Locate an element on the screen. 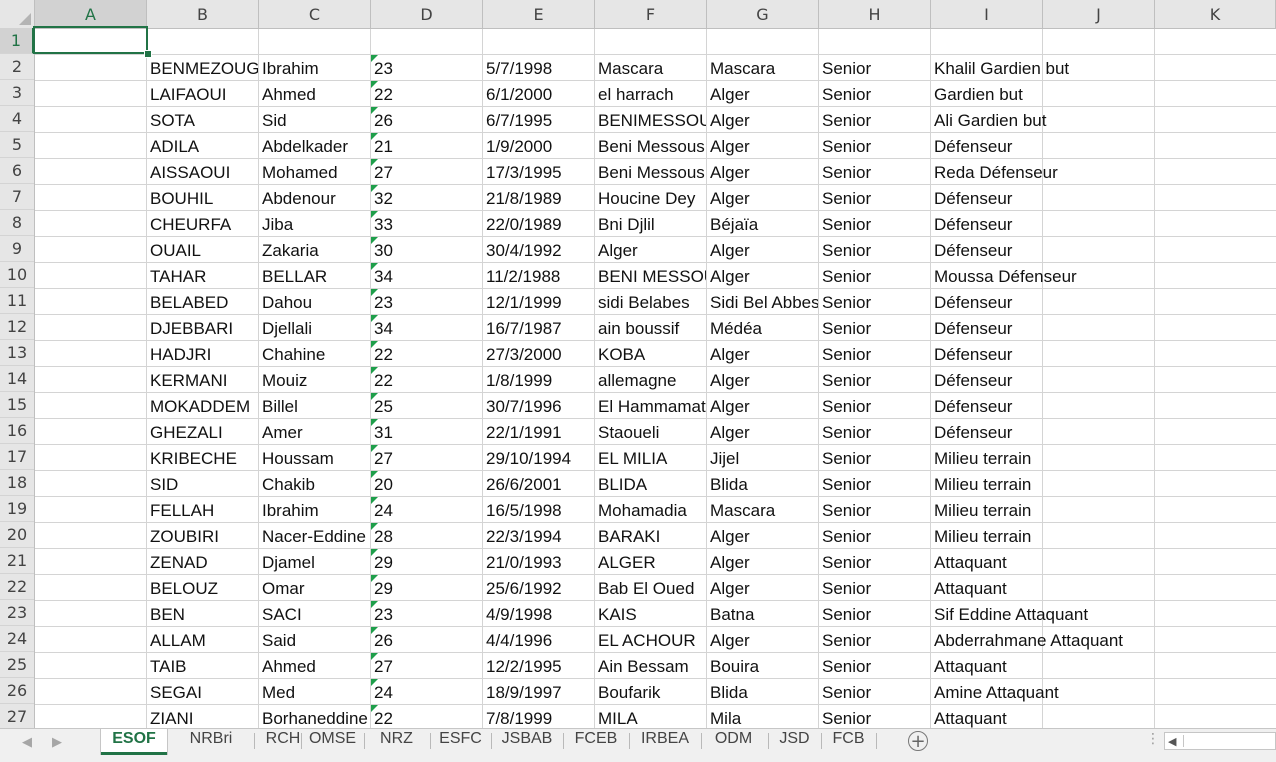 The image size is (1276, 762). cell-b24: ALLAM is located at coordinates (202, 640).